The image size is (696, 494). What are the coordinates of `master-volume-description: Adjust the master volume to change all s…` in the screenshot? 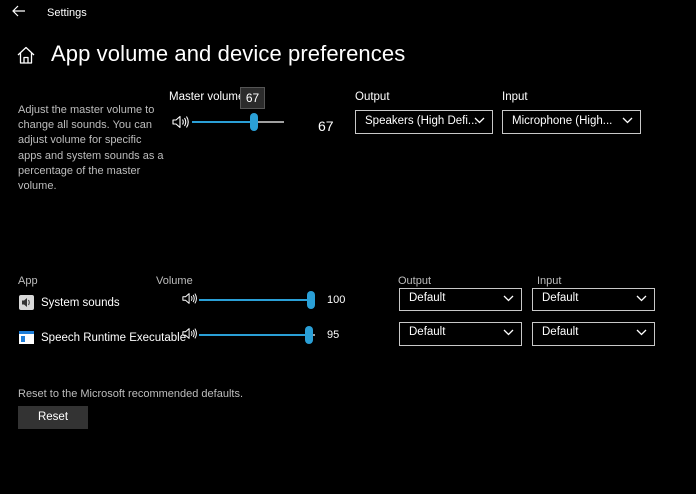 It's located at (91, 148).